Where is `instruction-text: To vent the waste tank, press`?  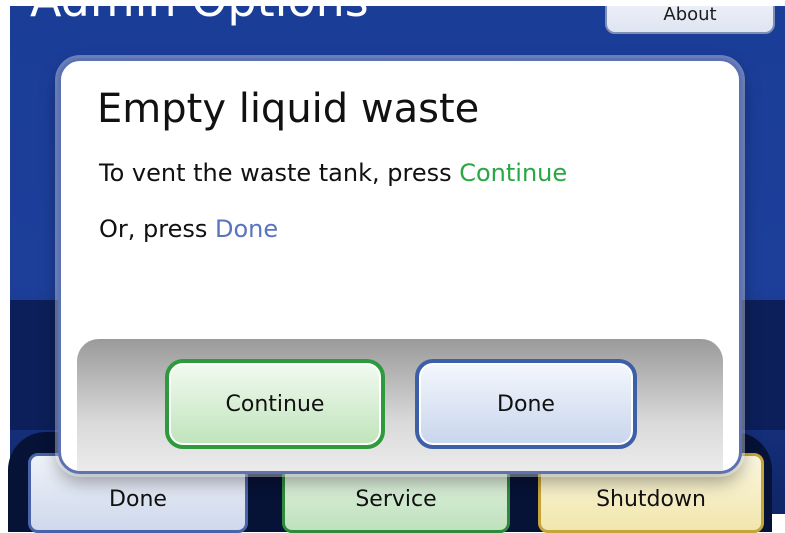
instruction-text: To vent the waste tank, press is located at coordinates (279, 173).